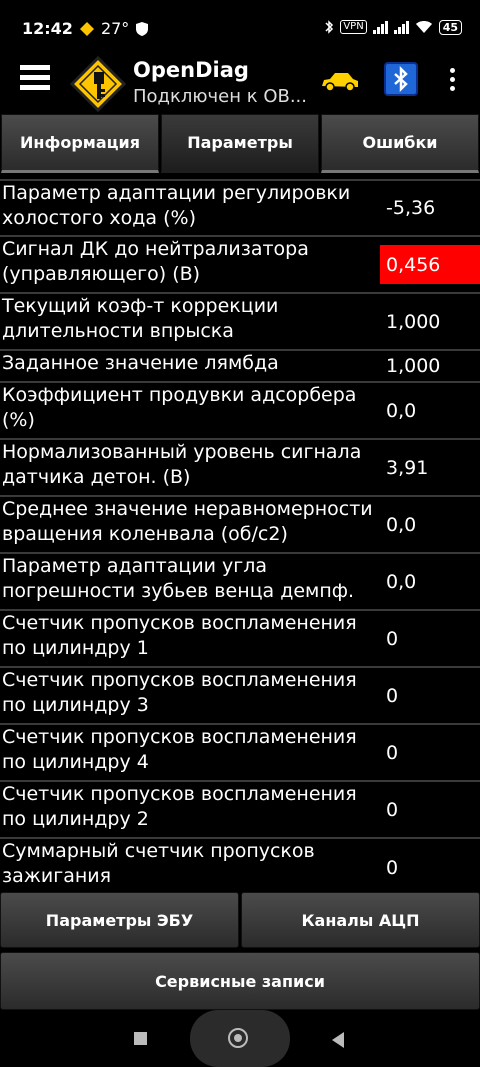  What do you see at coordinates (191, 70) in the screenshot?
I see `app-title: OpenDiag` at bounding box center [191, 70].